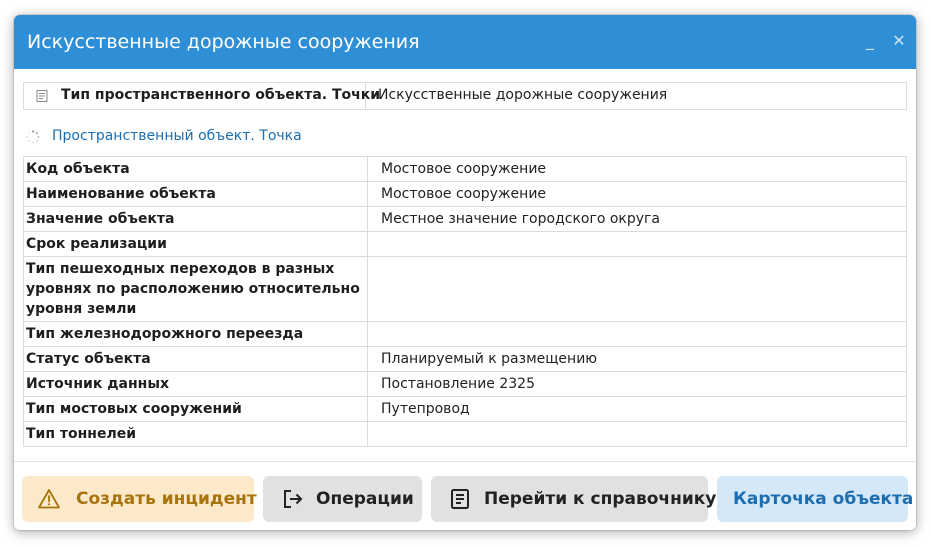 Image resolution: width=931 pixels, height=546 pixels. I want to click on object-type-label: Тип пространственного объекта. Точки, so click(221, 95).